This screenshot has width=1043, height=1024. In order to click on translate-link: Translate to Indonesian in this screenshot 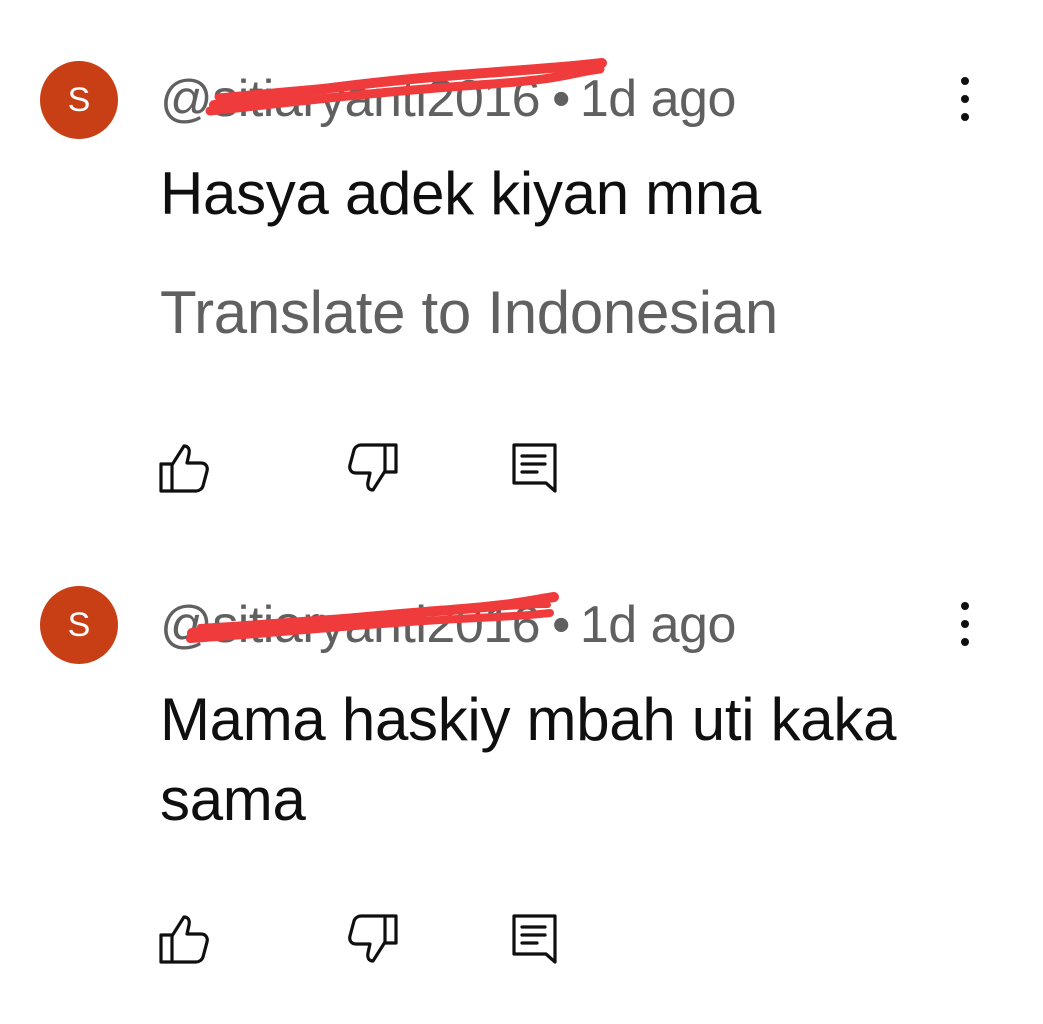, I will do `click(469, 313)`.